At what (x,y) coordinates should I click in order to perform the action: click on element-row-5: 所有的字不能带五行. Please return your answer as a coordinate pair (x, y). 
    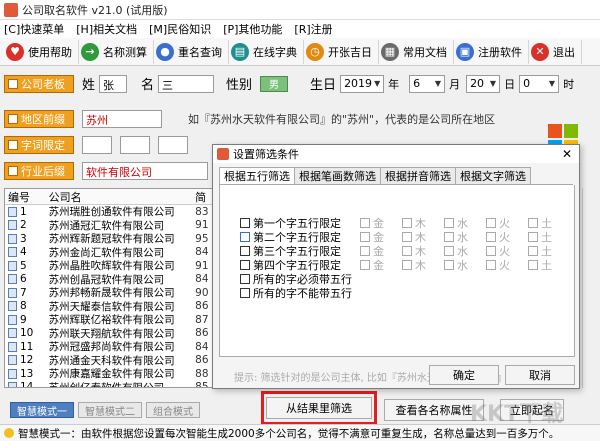
    Looking at the image, I should click on (296, 293).